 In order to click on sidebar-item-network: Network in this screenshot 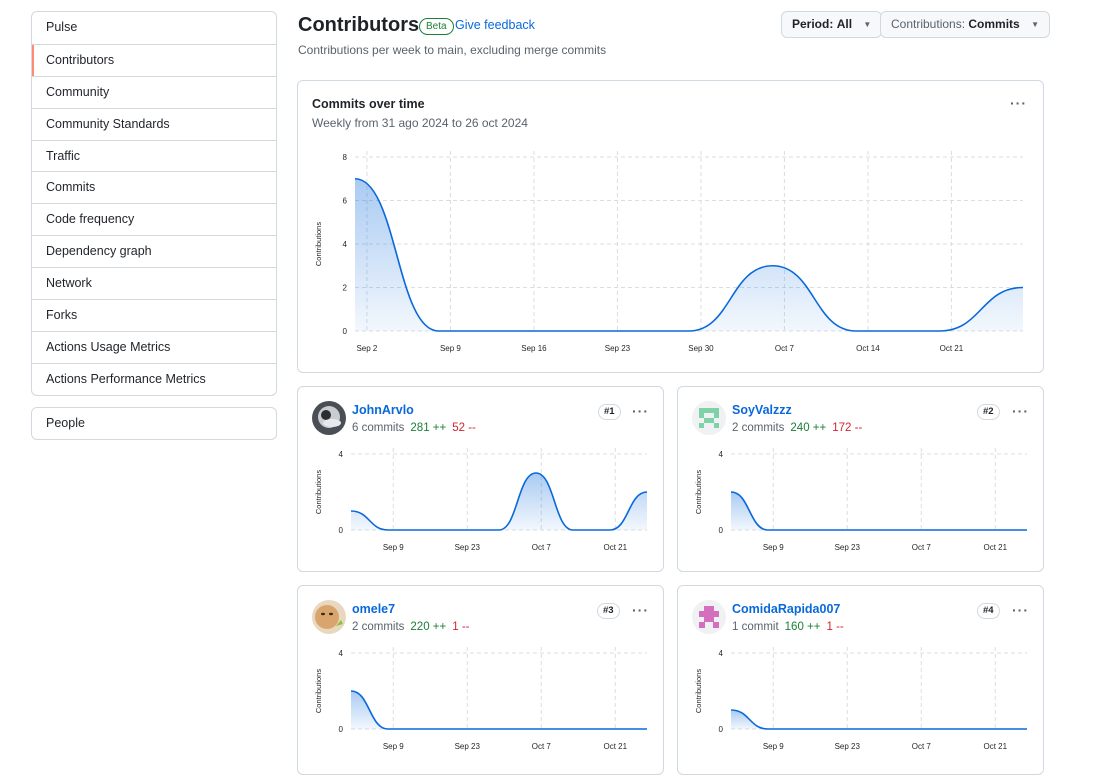, I will do `click(154, 283)`.